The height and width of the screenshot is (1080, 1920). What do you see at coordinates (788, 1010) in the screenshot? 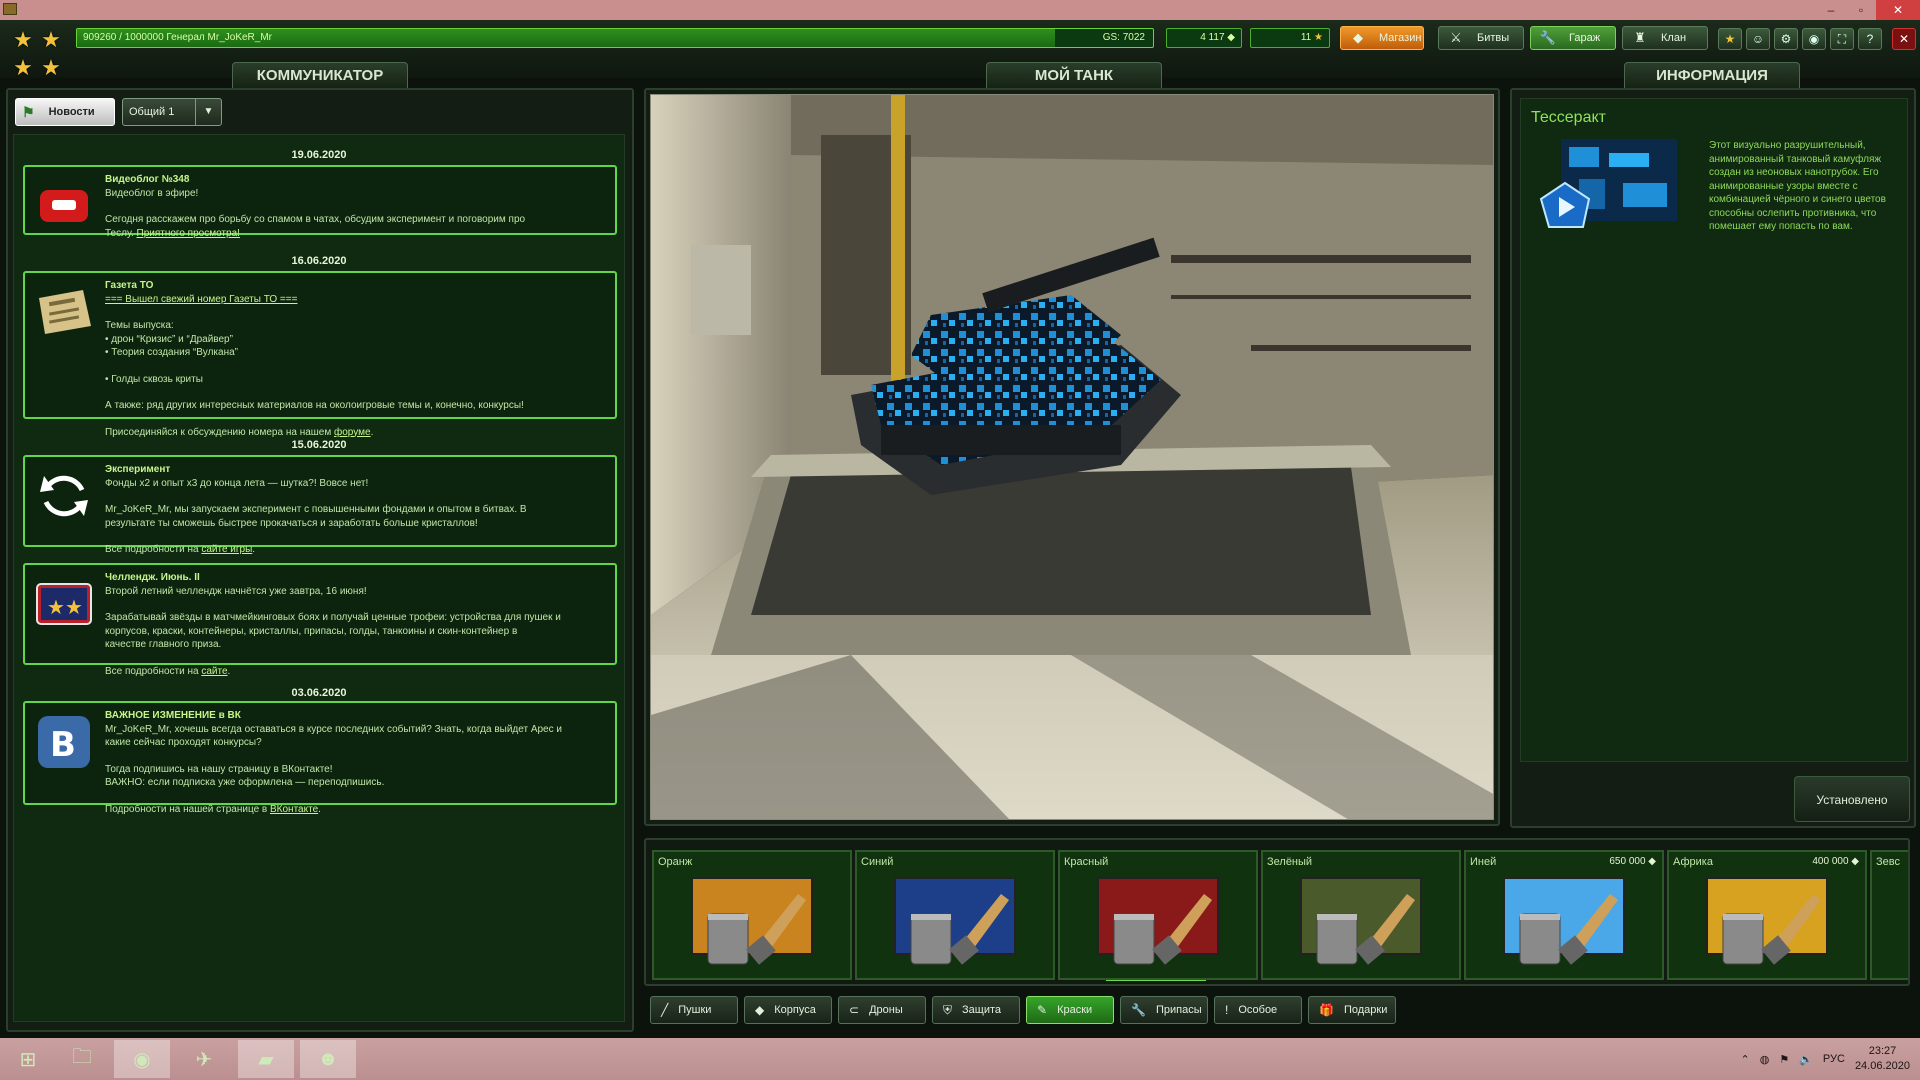
I see `tab-hull: ◆ Корпуса` at bounding box center [788, 1010].